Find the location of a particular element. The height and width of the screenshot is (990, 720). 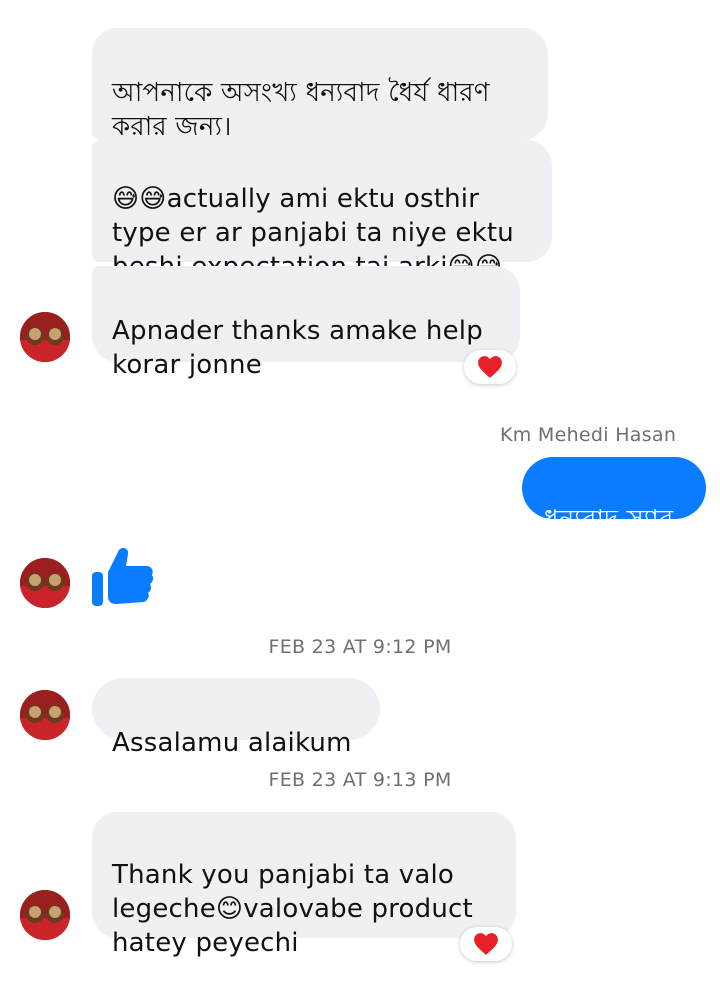

message-bubble-incoming: Apnader thanks amake help korar jonne is located at coordinates (306, 323).